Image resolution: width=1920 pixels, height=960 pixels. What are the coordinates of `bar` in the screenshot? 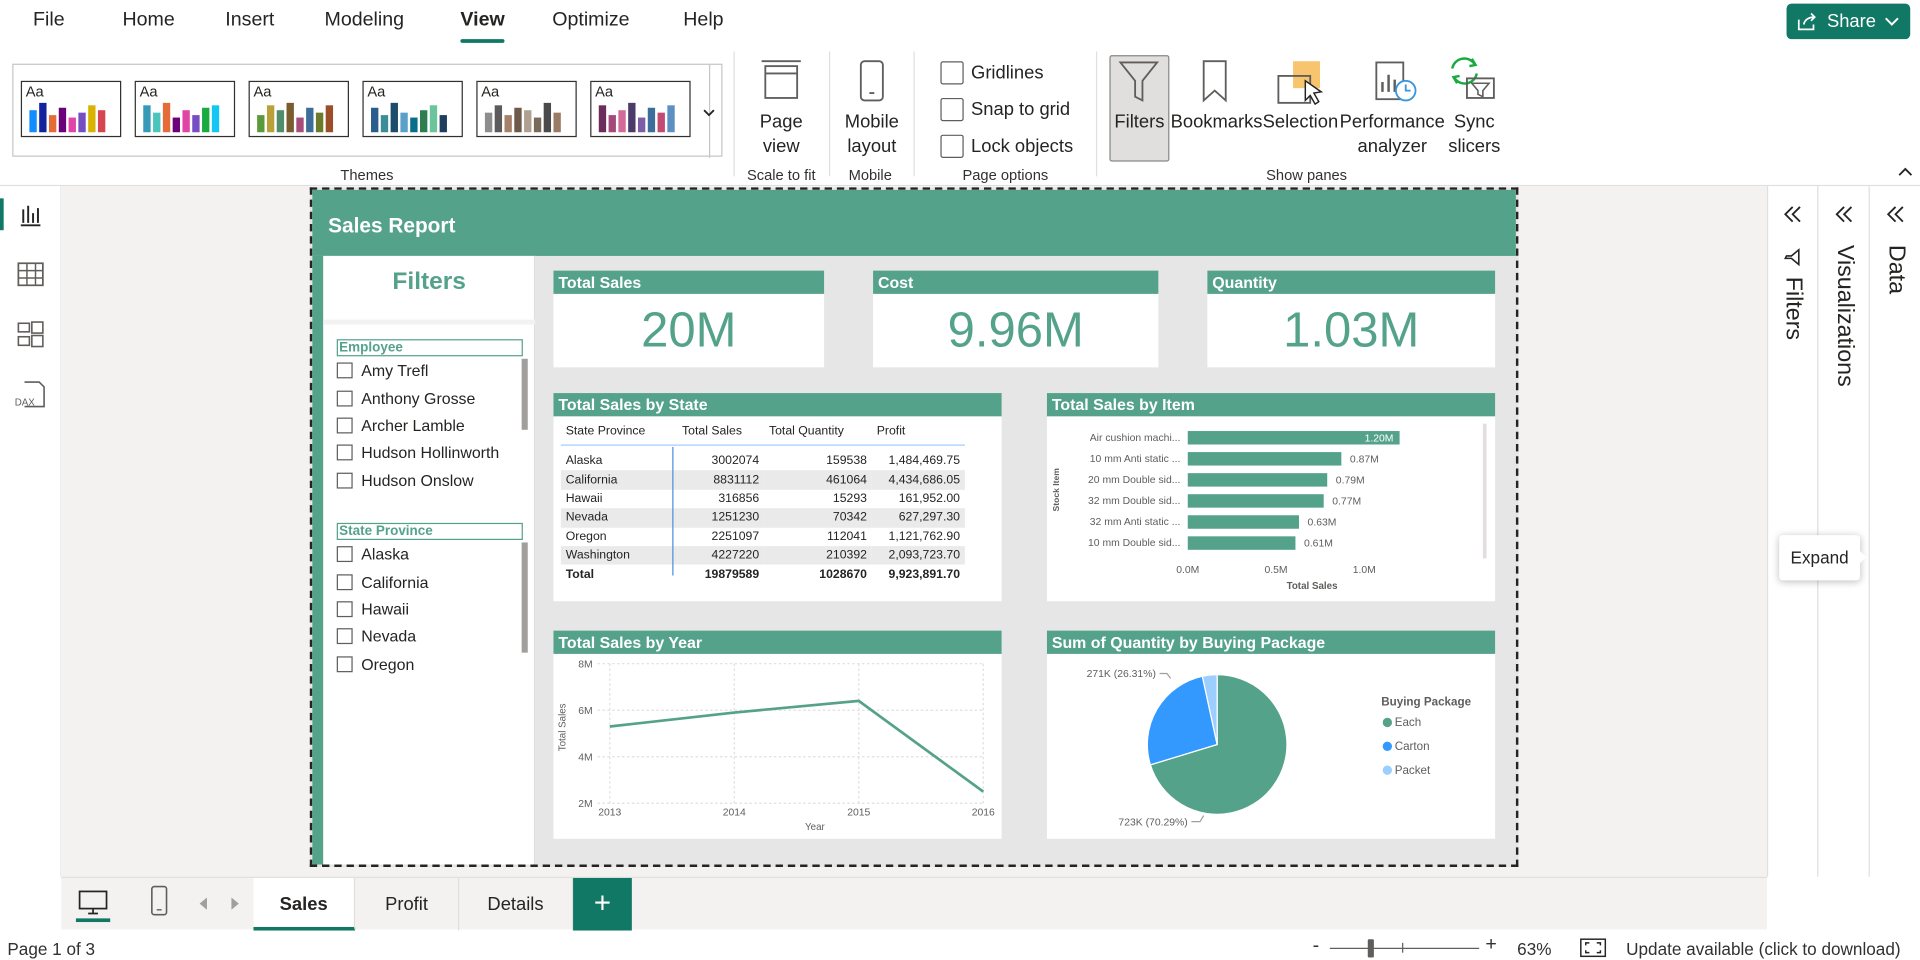 It's located at (1241, 543).